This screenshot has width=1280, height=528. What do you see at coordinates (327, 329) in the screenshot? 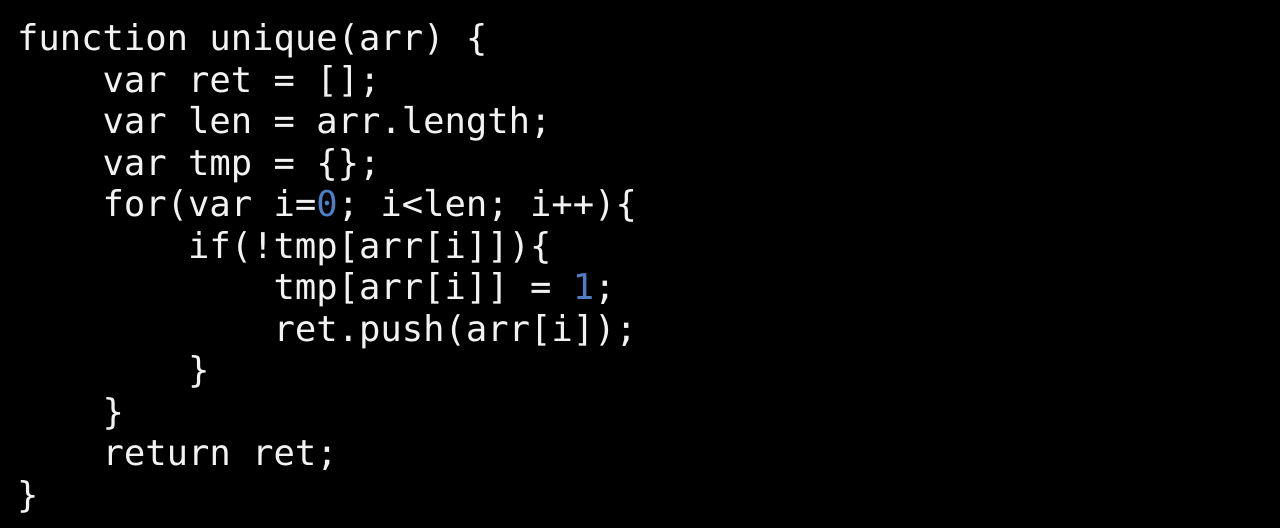
I see `code-line: ret.push(arr[i]);` at bounding box center [327, 329].